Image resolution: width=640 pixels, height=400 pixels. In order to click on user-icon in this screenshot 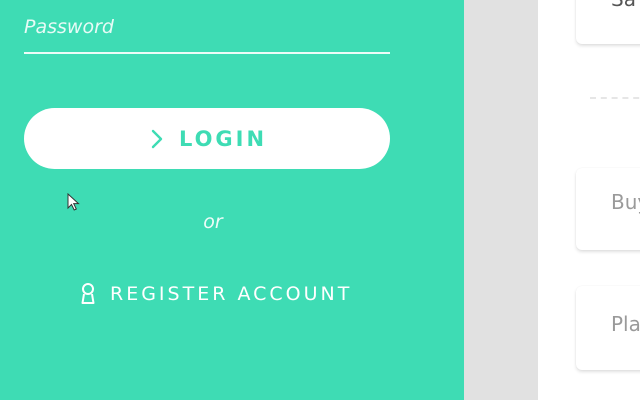, I will do `click(88, 293)`.